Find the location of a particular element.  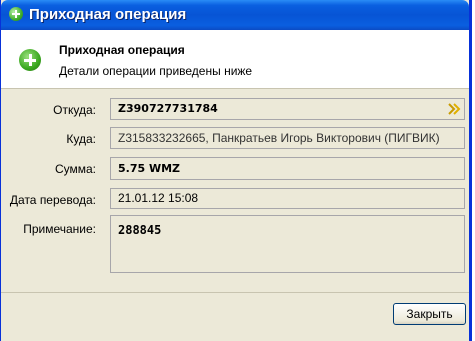

date-label: Дата перевода: is located at coordinates (52, 200).